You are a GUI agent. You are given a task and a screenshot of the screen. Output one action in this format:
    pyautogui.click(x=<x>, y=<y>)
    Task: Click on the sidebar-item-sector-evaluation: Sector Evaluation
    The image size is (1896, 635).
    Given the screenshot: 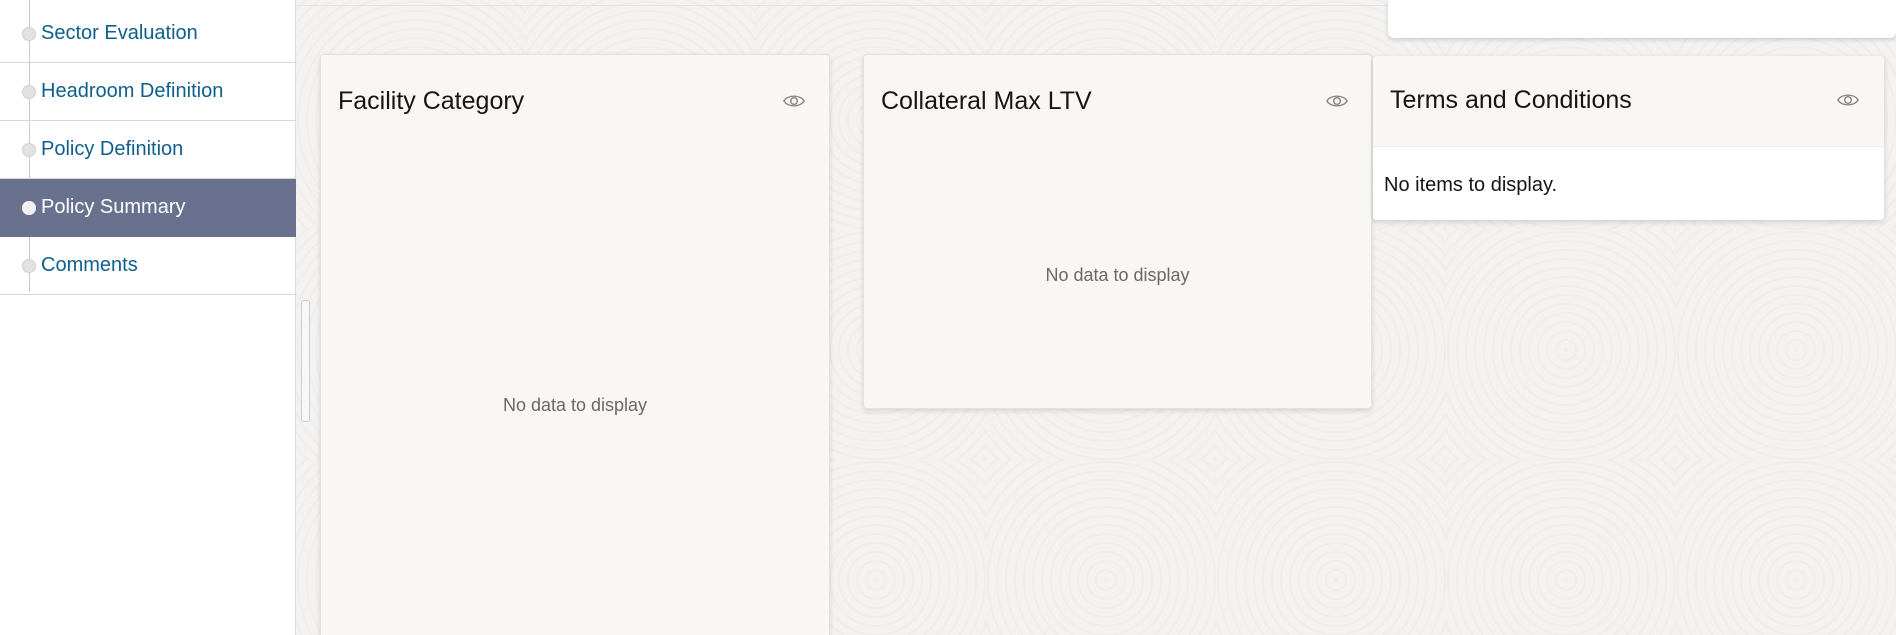 What is the action you would take?
    pyautogui.click(x=148, y=34)
    